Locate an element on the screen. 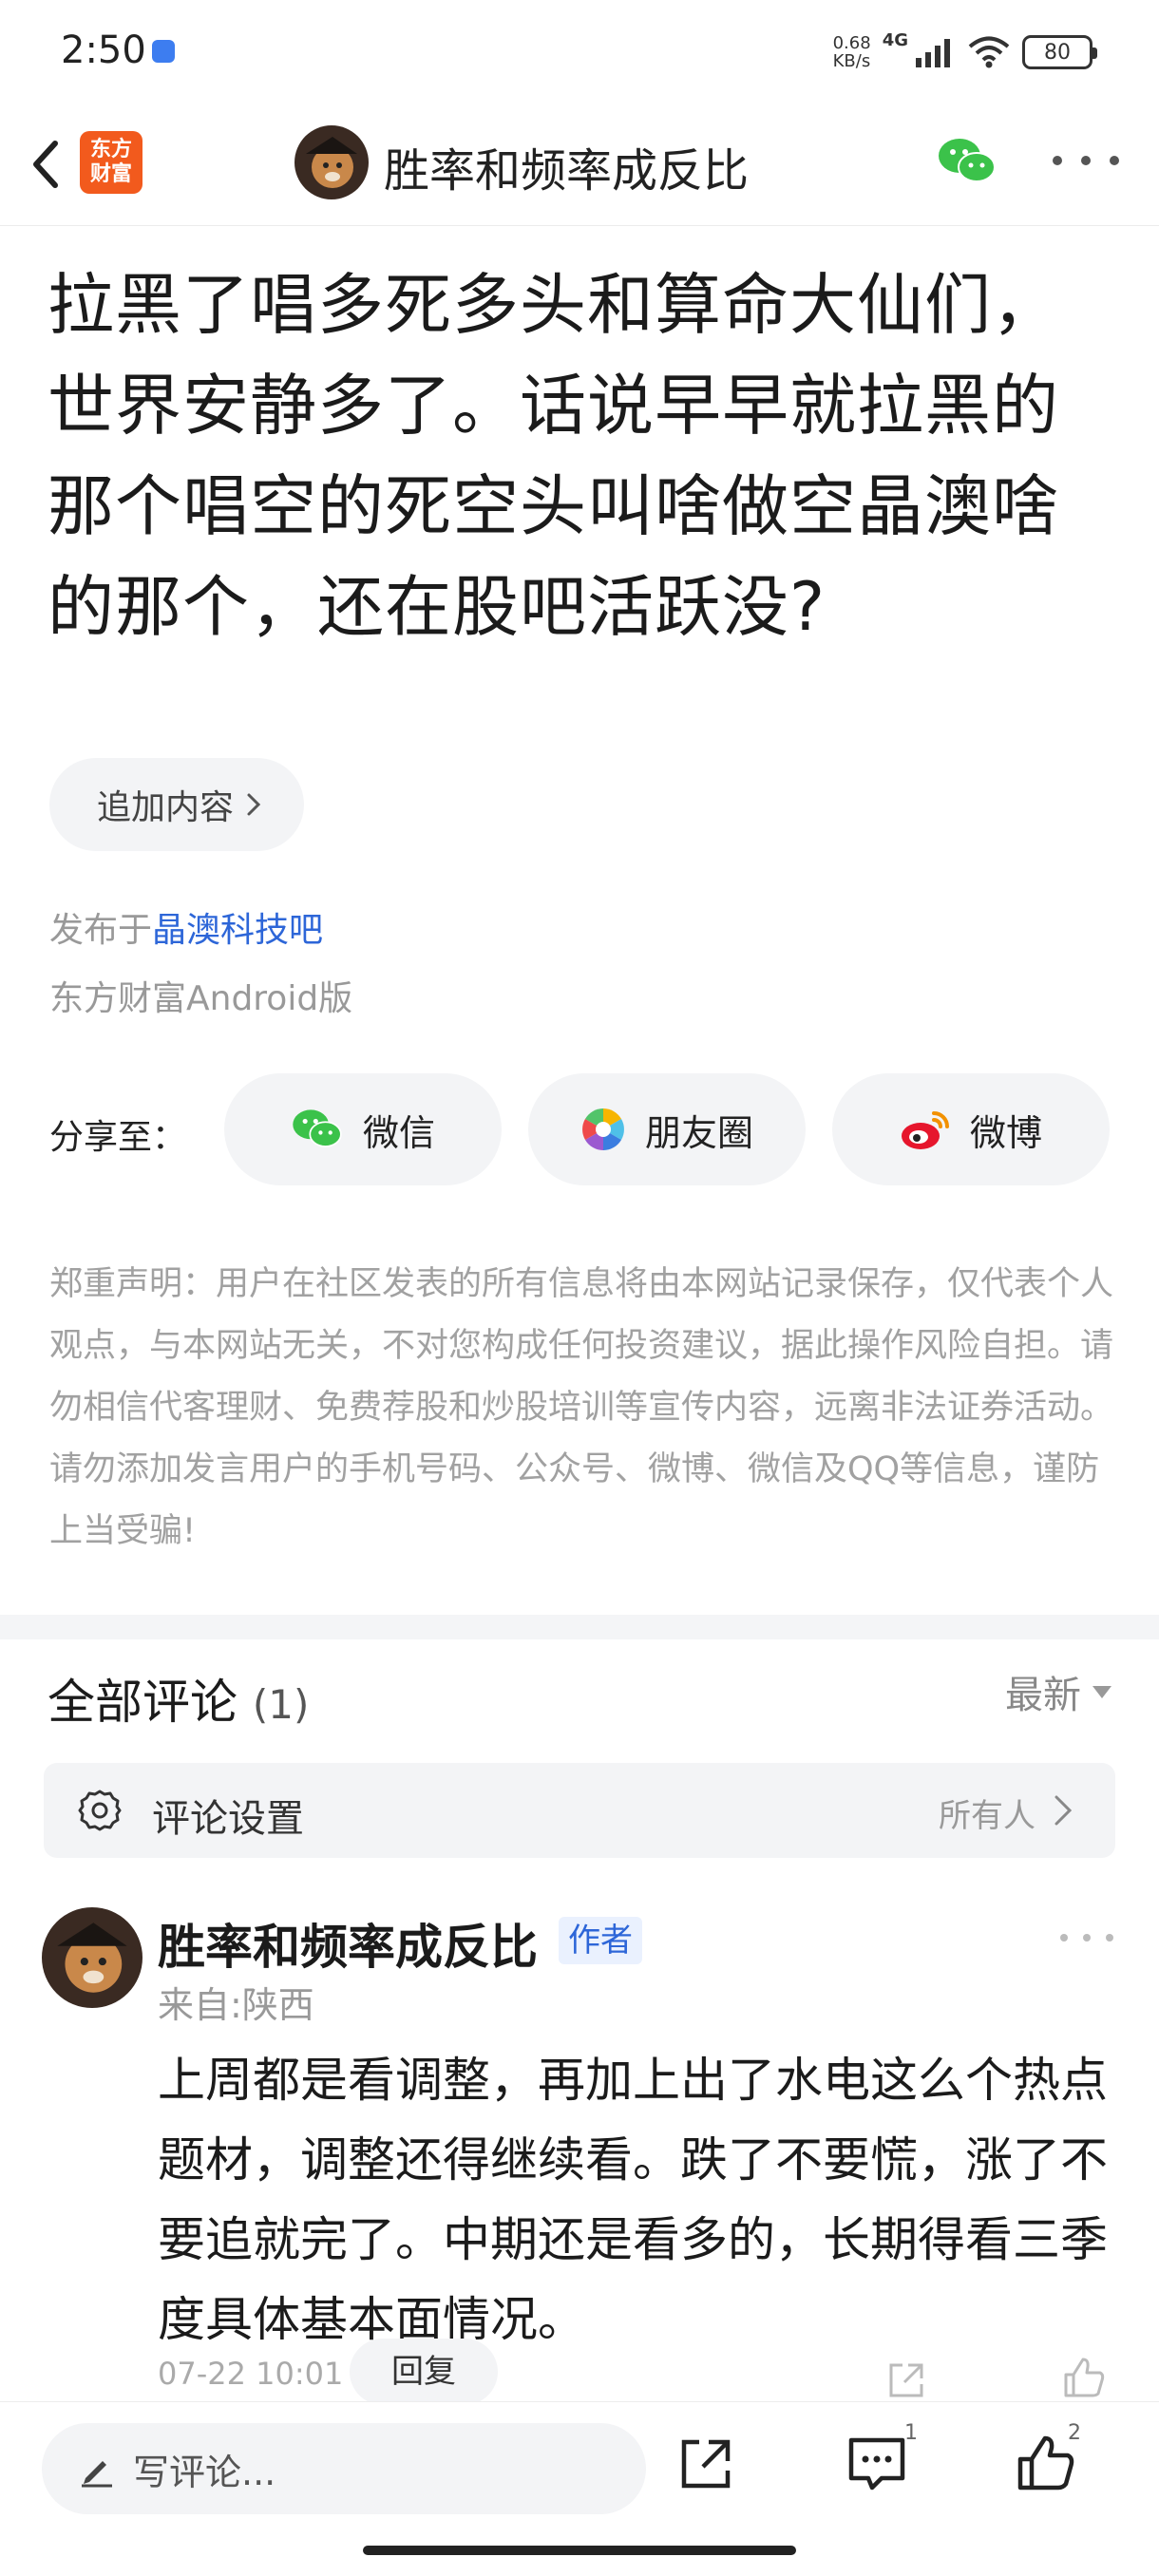 The image size is (1159, 2576). append-content-label: 追加内容 is located at coordinates (166, 807).